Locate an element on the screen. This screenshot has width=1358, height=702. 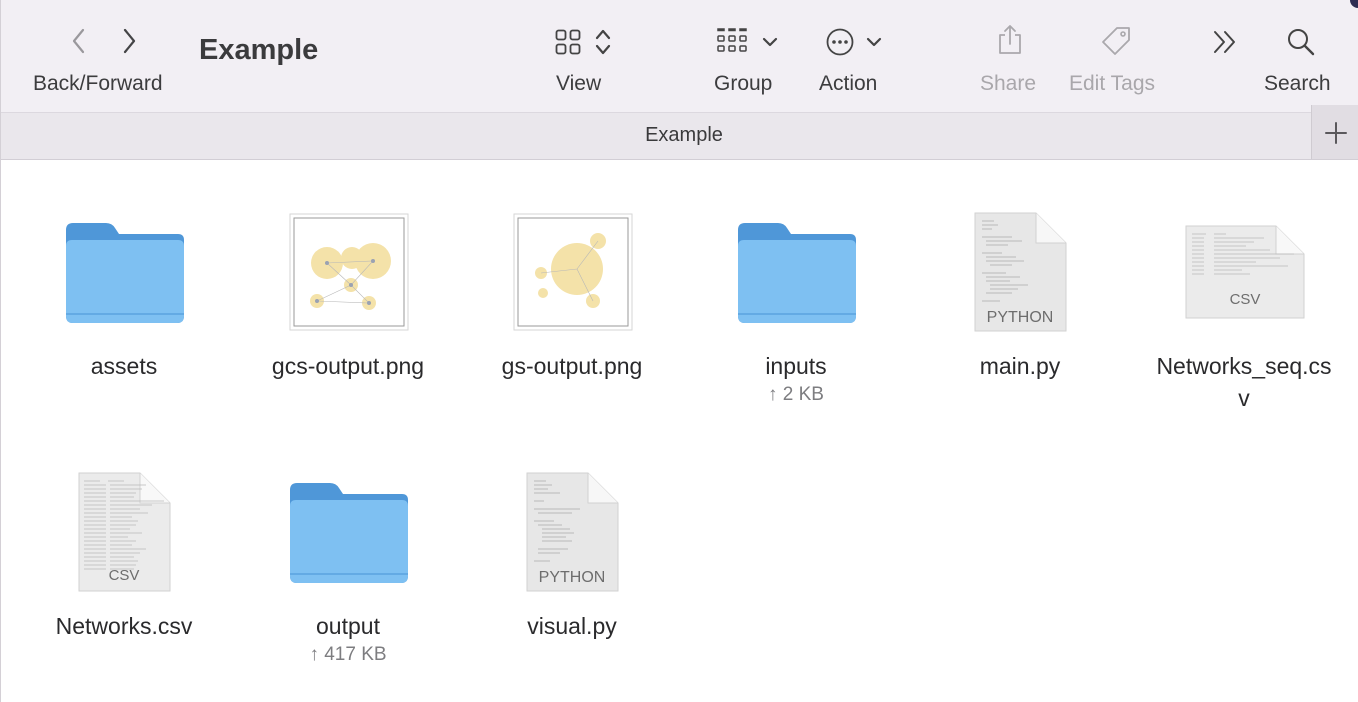
file-name: visual.py is located at coordinates (572, 626).